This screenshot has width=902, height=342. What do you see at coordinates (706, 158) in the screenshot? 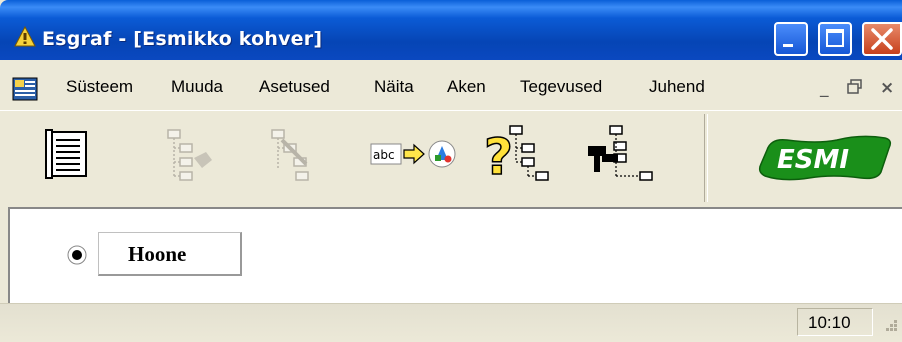
I see `toolbar-separator` at bounding box center [706, 158].